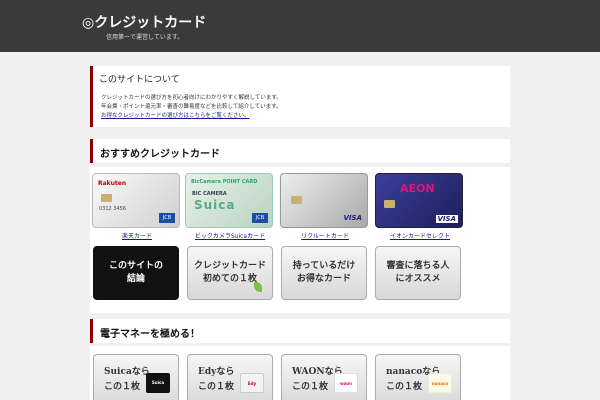 The image size is (600, 400). Describe the element at coordinates (418, 266) in the screenshot. I see `tile-line-1: 審査に落ちる人` at that location.